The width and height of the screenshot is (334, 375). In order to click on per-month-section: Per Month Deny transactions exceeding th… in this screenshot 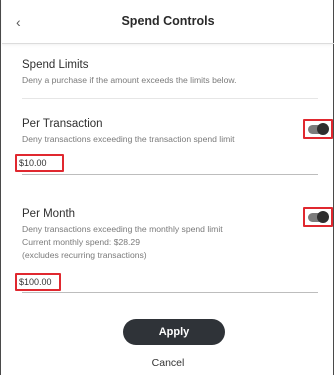, I will do `click(170, 234)`.